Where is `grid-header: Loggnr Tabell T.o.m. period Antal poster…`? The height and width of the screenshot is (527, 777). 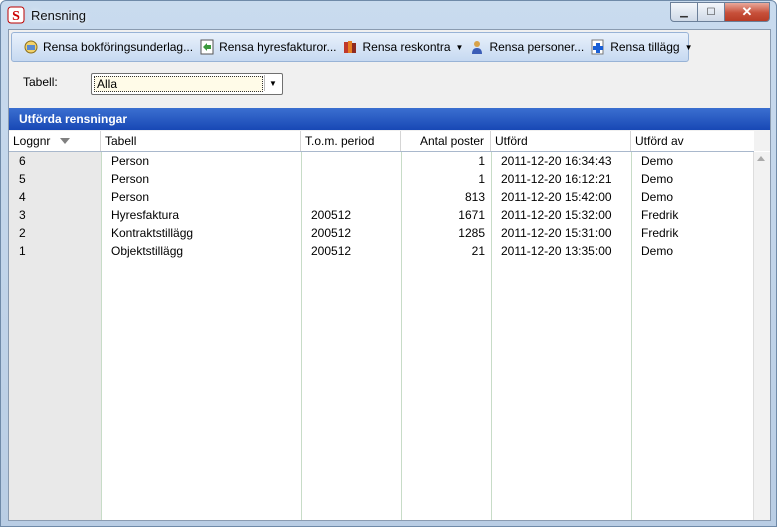
grid-header: Loggnr Tabell T.o.m. period Antal poster… is located at coordinates (381, 141).